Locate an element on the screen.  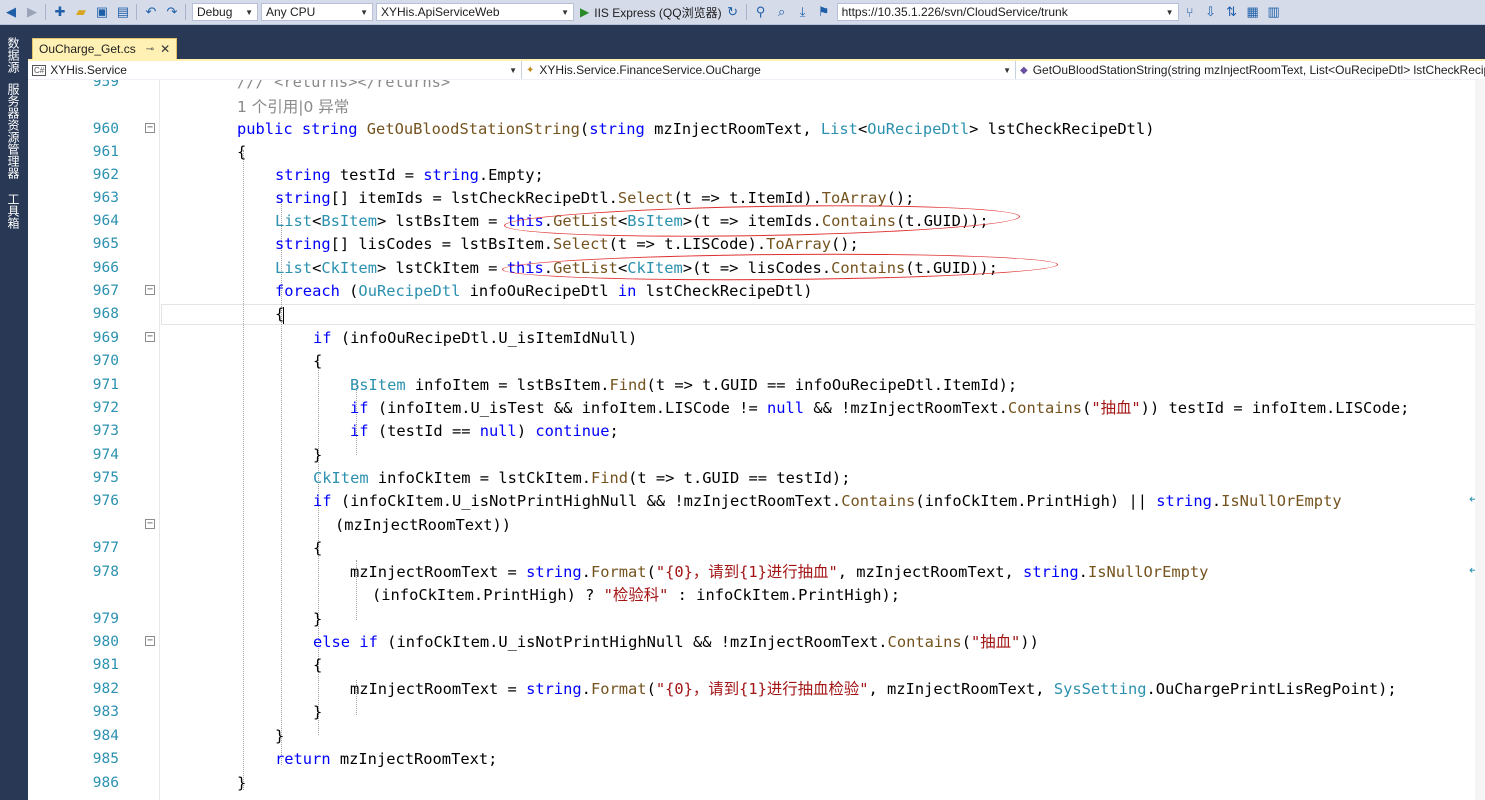
code-text: if (testId == null) continue; is located at coordinates (484, 431).